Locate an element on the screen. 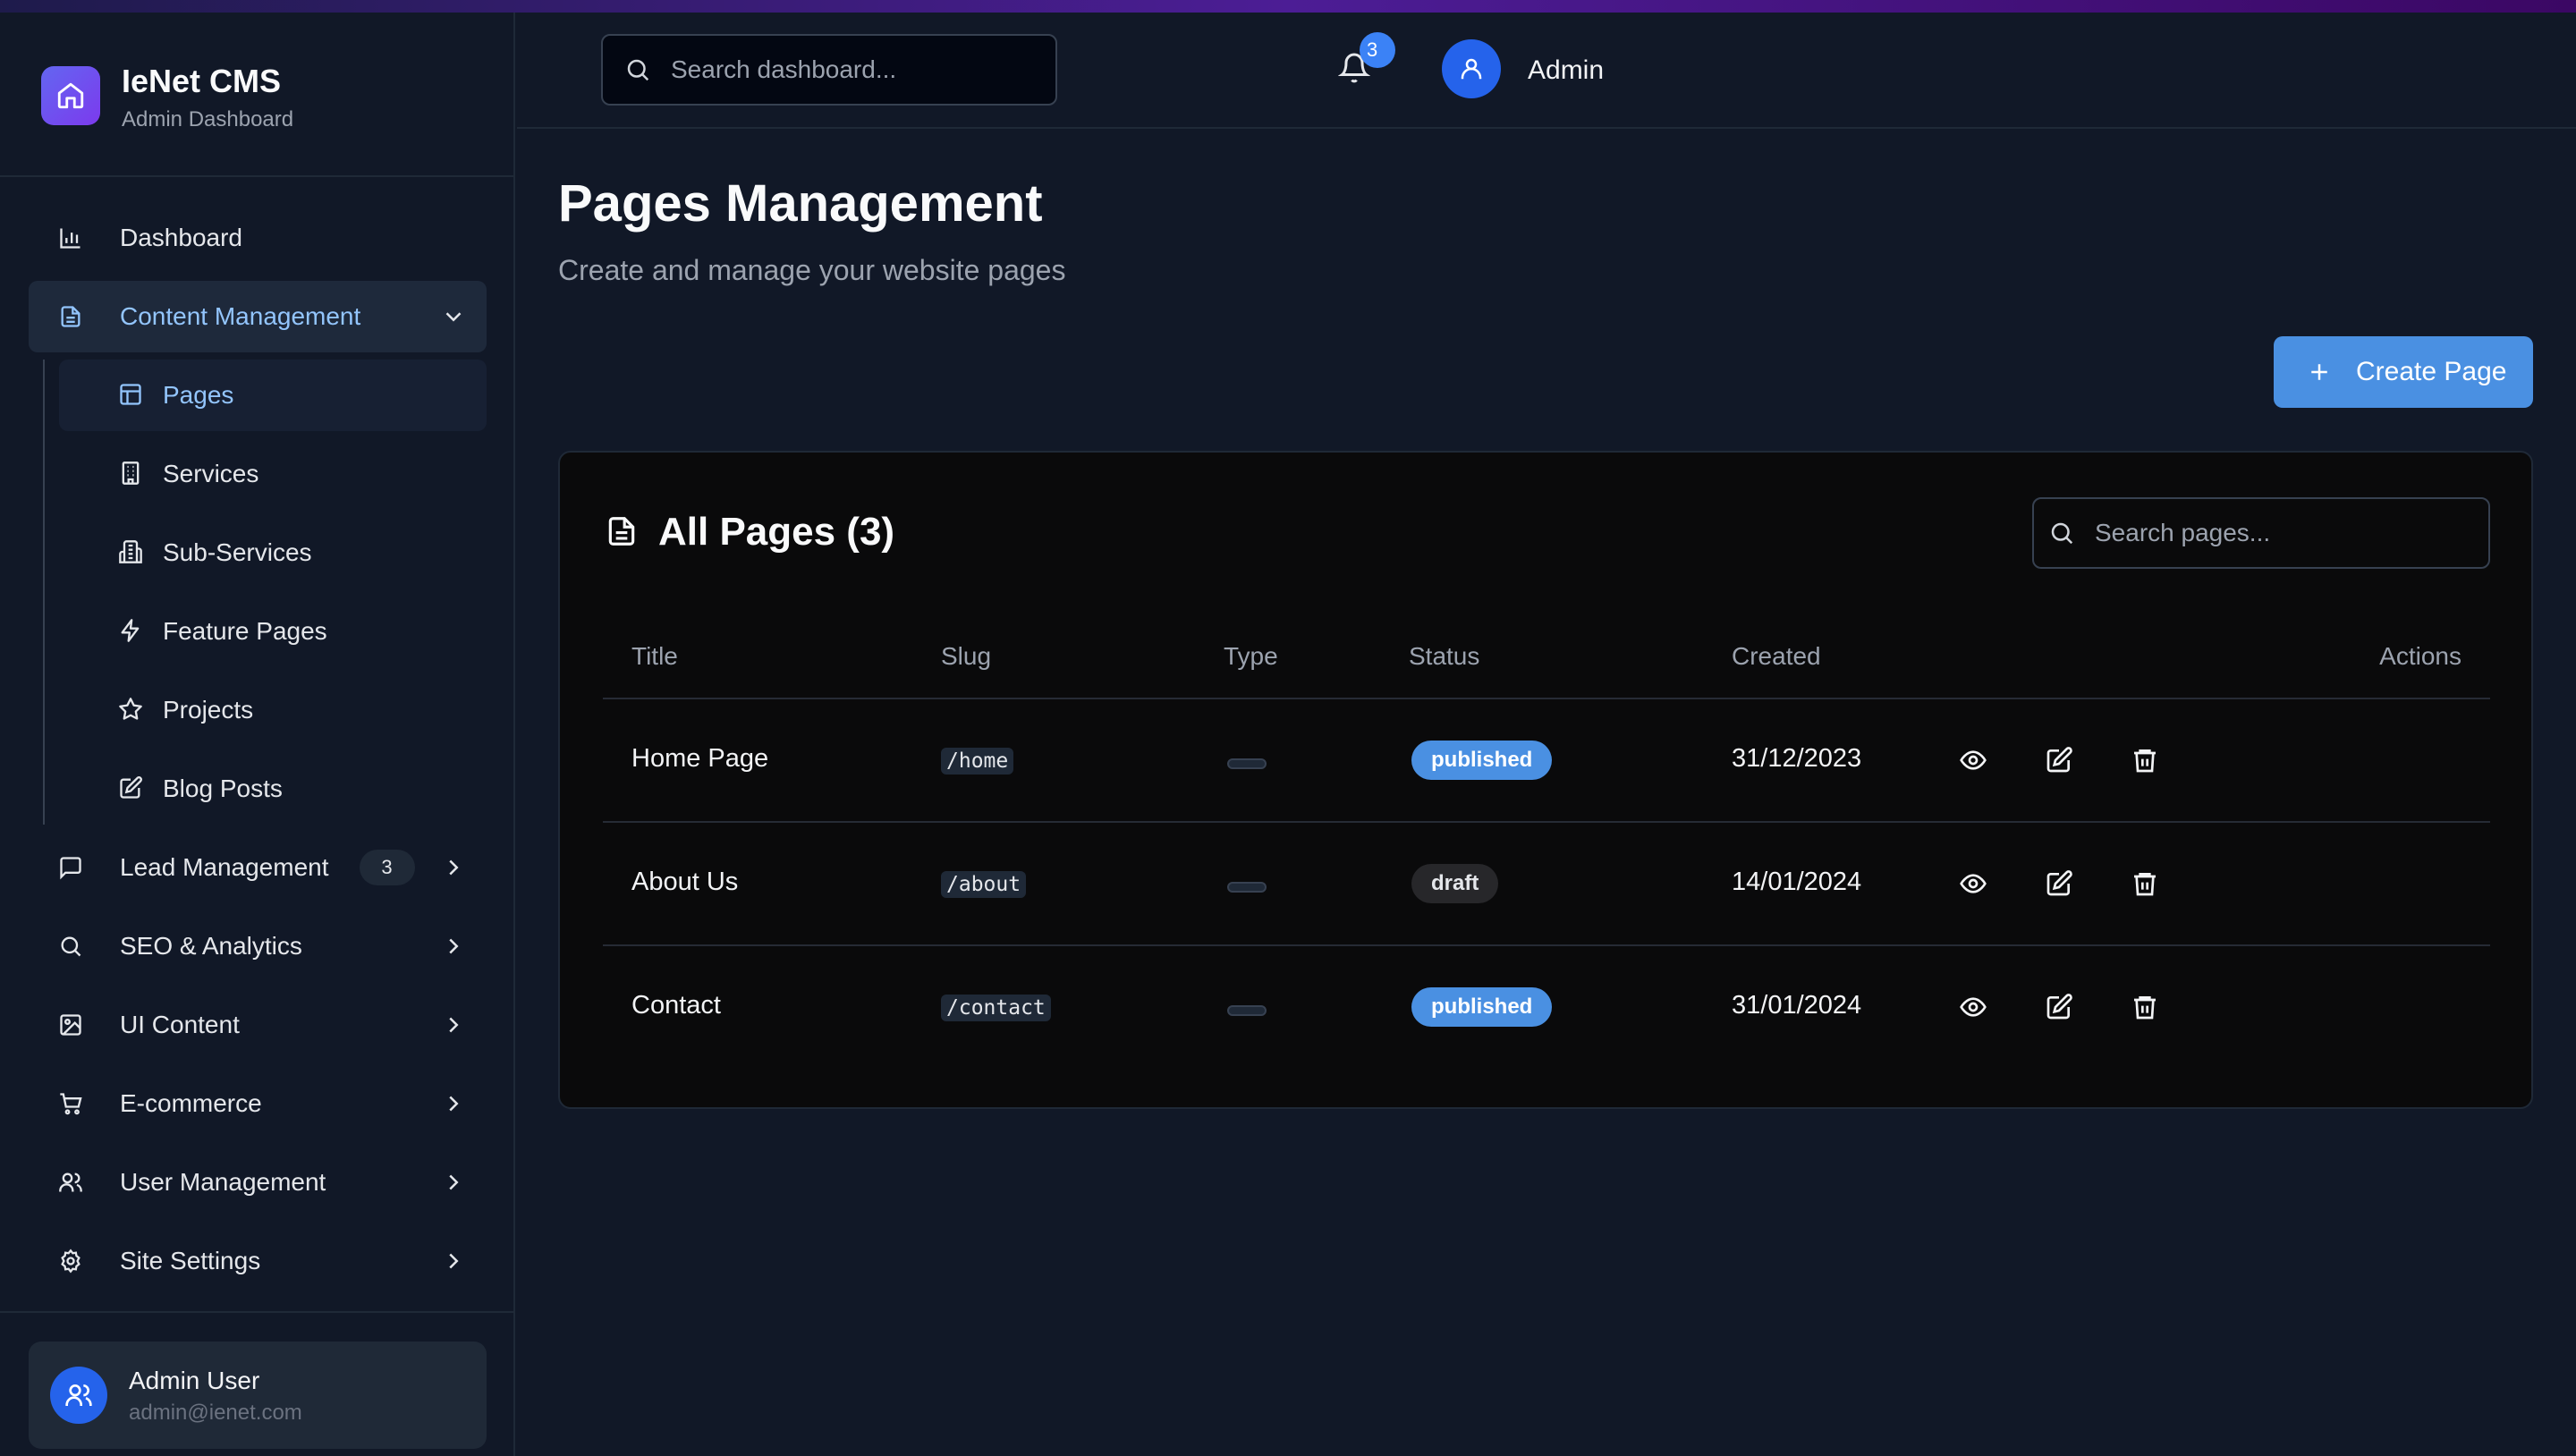 This screenshot has height=1456, width=2576. star-icon is located at coordinates (131, 710).